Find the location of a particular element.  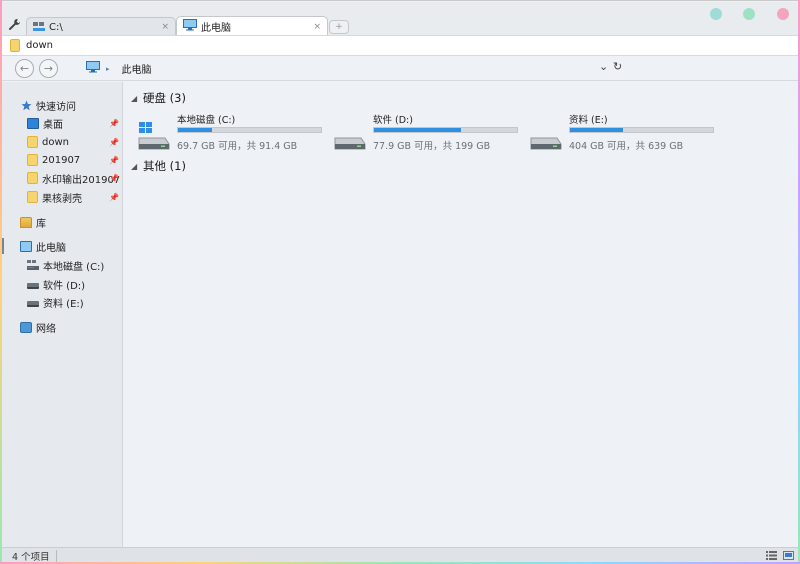

tab-this-pc: 此电脑 × is located at coordinates (252, 26).